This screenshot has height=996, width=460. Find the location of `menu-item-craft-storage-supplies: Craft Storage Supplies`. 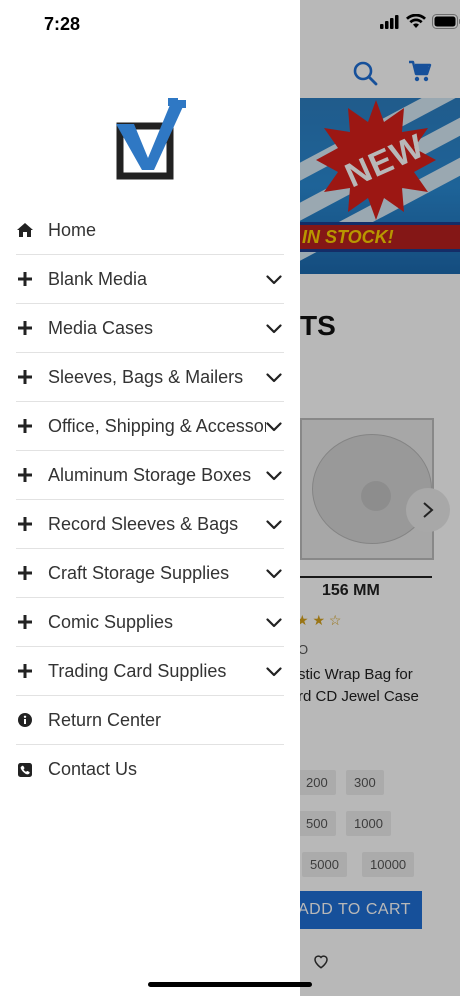

menu-item-craft-storage-supplies: Craft Storage Supplies is located at coordinates (150, 573).